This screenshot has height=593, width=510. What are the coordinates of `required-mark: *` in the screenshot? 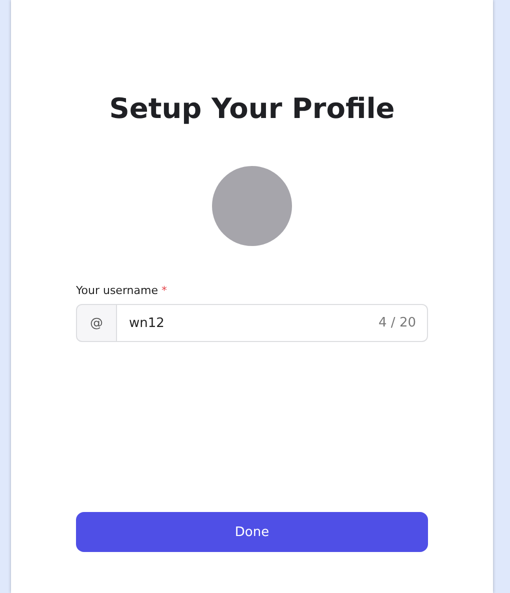 It's located at (164, 290).